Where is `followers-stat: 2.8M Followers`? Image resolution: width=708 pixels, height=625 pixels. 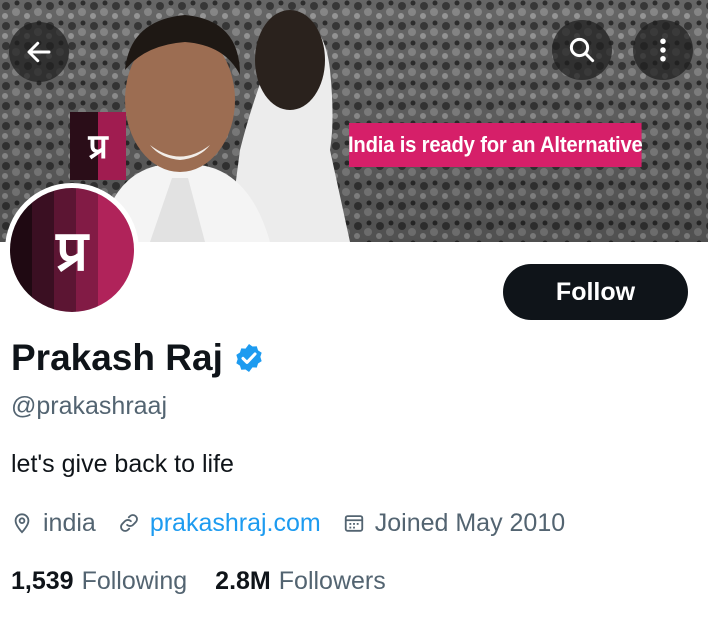
followers-stat: 2.8M Followers is located at coordinates (300, 581).